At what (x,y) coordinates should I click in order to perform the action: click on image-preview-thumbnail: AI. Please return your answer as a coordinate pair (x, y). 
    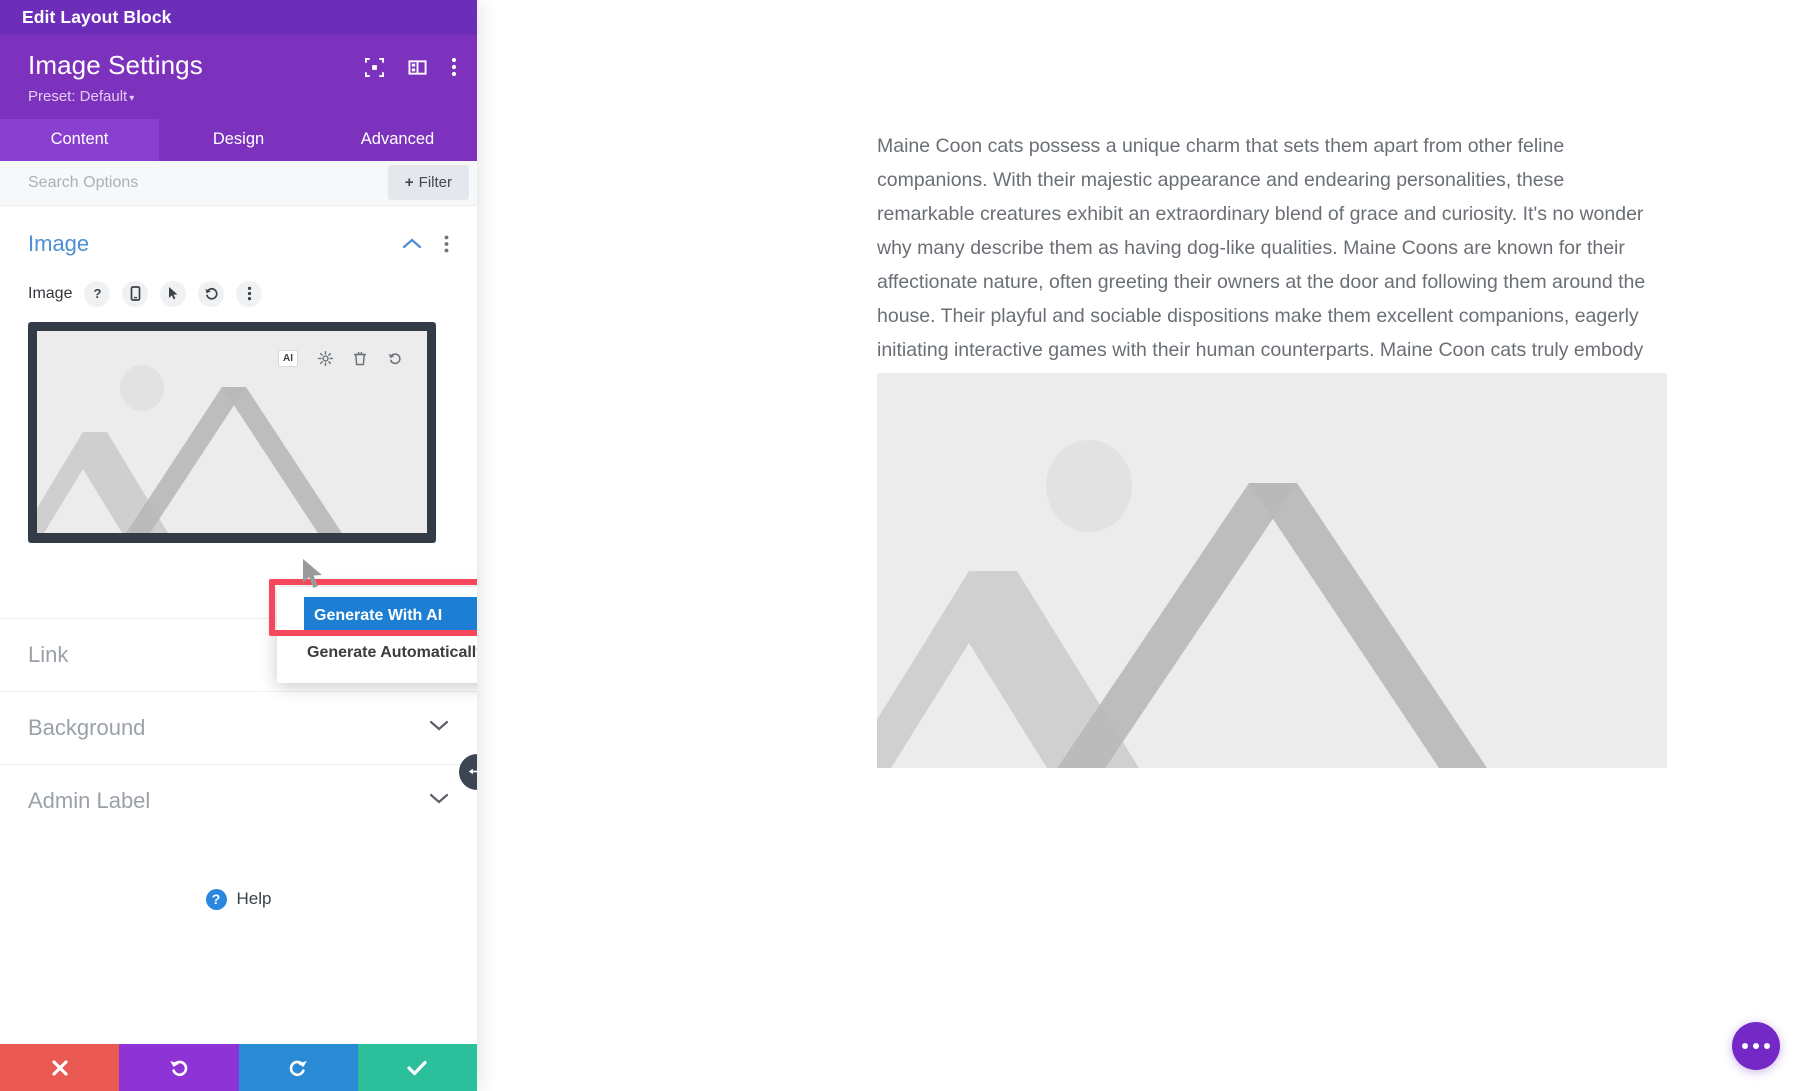
    Looking at the image, I should click on (232, 432).